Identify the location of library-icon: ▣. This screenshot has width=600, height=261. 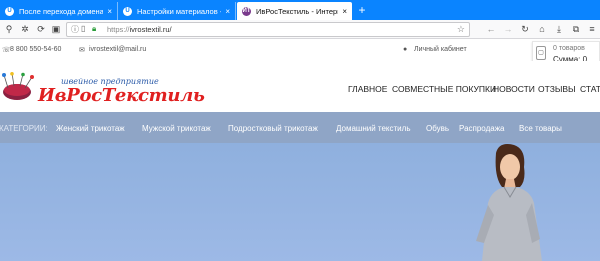
(56, 29).